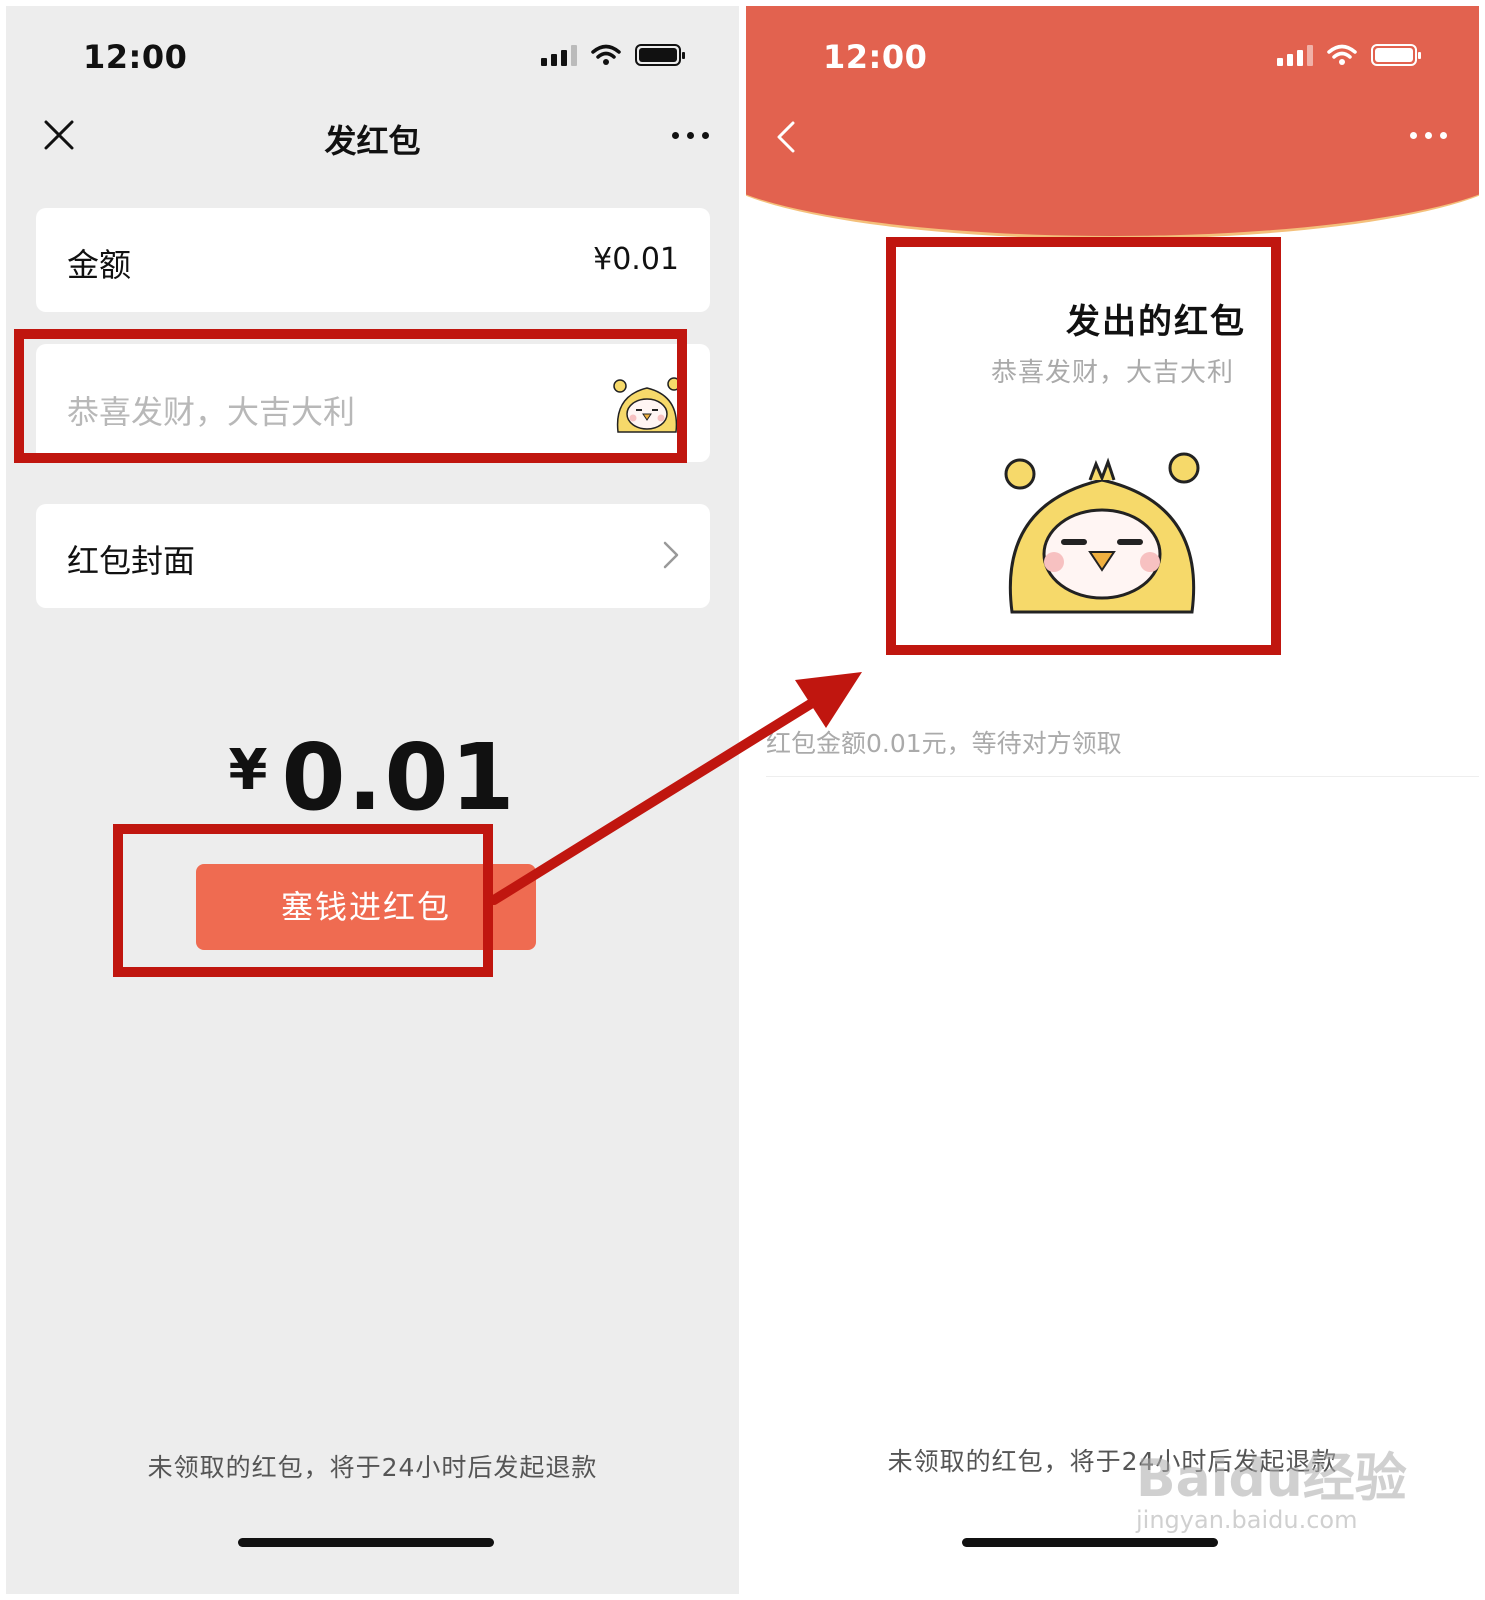 The image size is (1485, 1600). I want to click on watermark-logo: Baidu经验, so click(1271, 1479).